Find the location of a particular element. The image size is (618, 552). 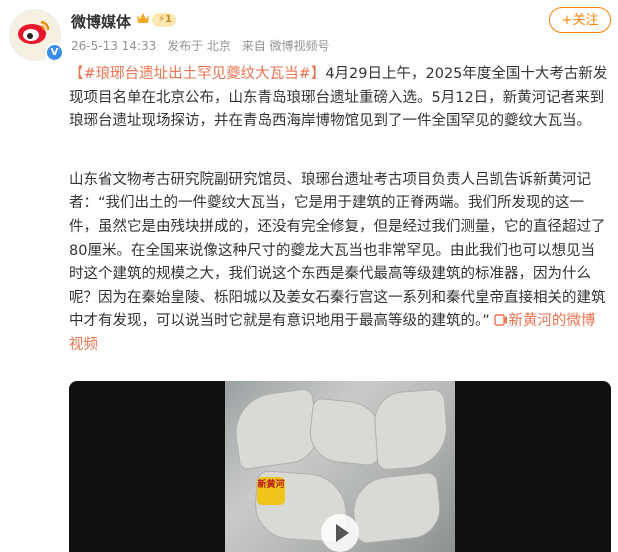

level-bolt-icon: ⚡ is located at coordinates (162, 19).